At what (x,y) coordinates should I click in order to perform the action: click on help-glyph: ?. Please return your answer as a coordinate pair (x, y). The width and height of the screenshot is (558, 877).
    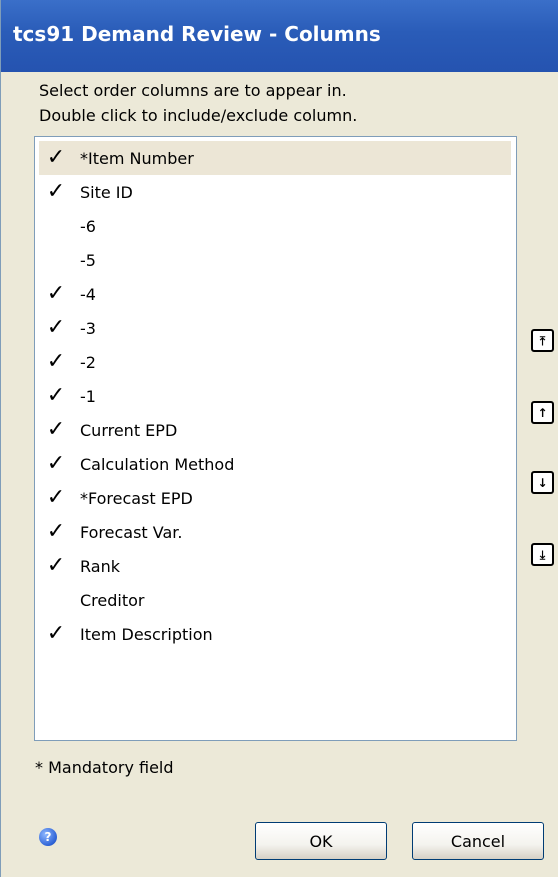
    Looking at the image, I should click on (48, 837).